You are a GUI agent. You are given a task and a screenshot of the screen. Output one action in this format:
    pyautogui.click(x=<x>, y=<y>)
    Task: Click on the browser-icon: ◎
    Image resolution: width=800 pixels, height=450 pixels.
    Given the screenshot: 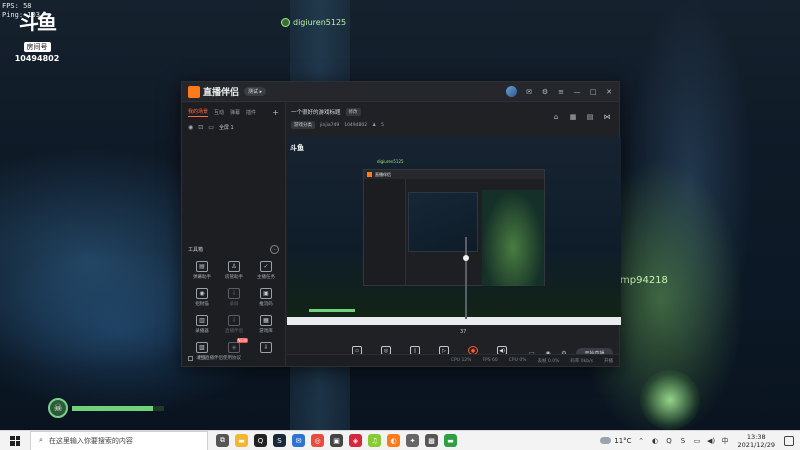 What is the action you would take?
    pyautogui.click(x=317, y=440)
    